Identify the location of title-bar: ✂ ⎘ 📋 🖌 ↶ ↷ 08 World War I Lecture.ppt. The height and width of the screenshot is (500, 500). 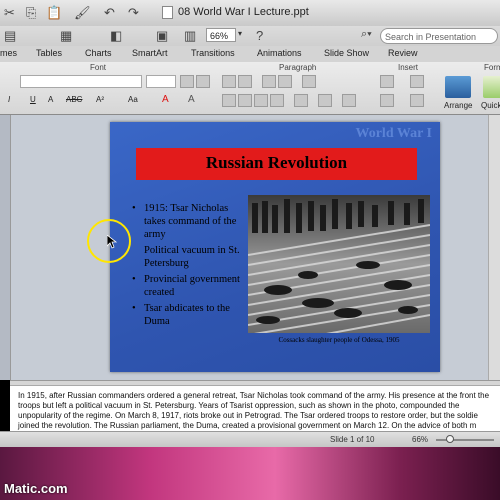
(250, 13).